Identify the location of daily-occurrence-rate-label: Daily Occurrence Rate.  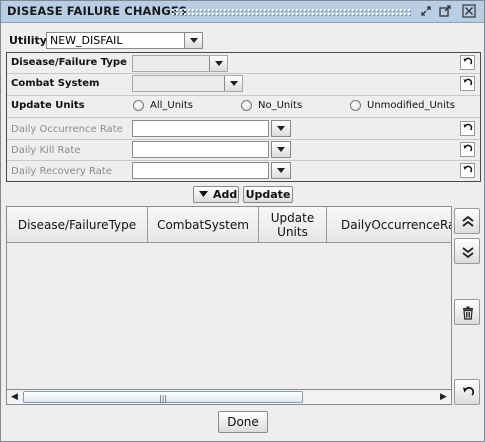
(67, 129).